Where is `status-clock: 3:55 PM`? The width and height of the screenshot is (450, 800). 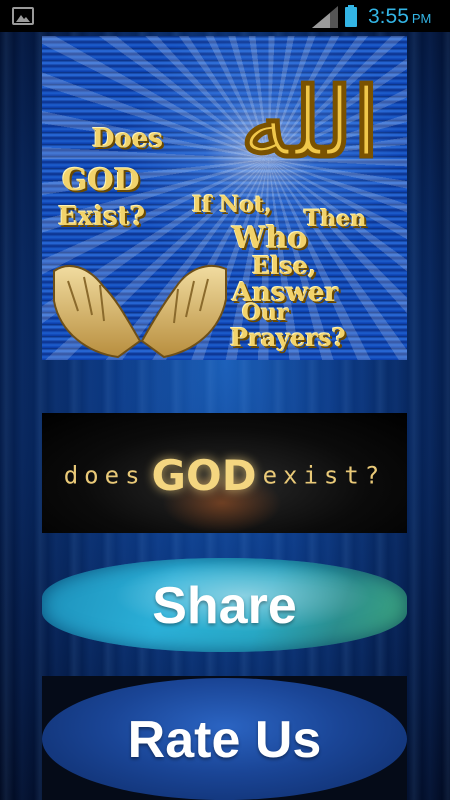
status-clock: 3:55 PM is located at coordinates (399, 17).